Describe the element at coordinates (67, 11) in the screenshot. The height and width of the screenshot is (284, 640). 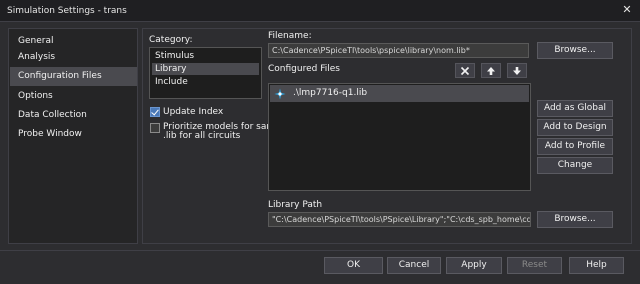
I see `window-title: Simulation Settings - trans` at that location.